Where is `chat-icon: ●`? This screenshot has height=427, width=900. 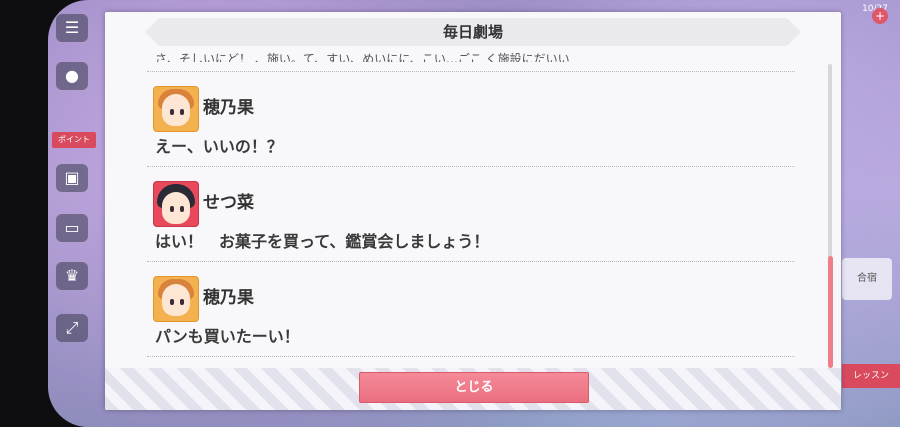 chat-icon: ● is located at coordinates (72, 76).